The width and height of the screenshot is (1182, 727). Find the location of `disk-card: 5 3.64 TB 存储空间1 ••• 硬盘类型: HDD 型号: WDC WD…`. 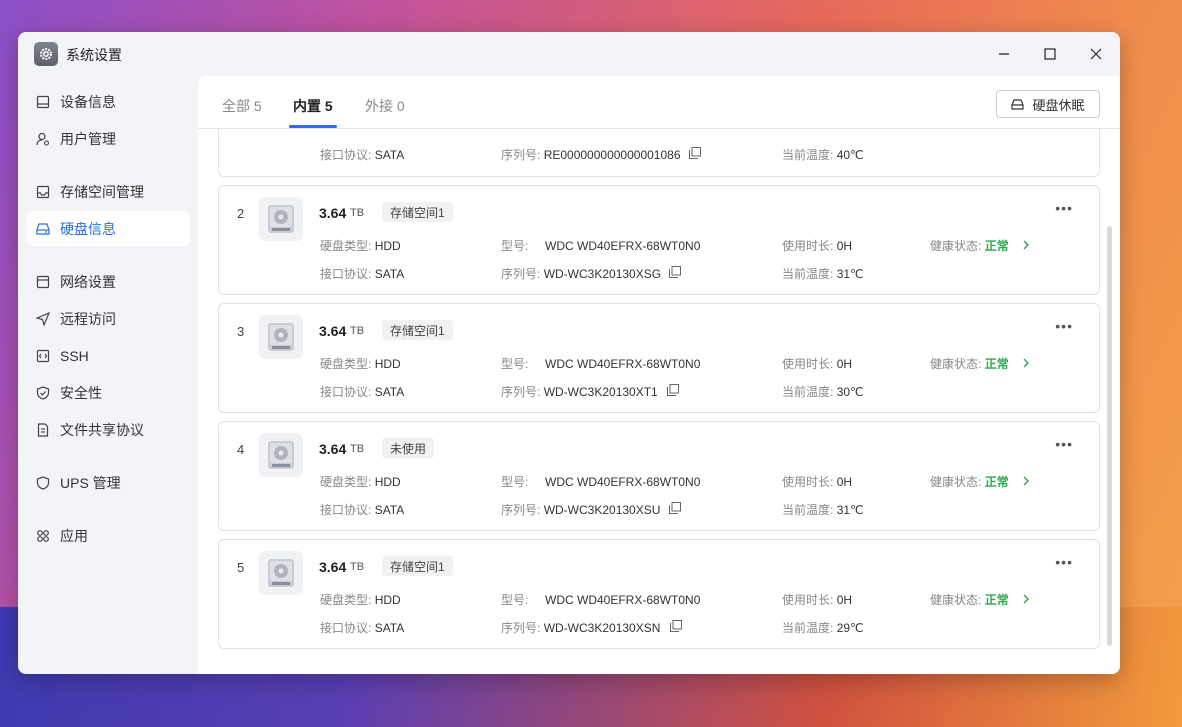

disk-card: 5 3.64 TB 存储空间1 ••• 硬盘类型: HDD 型号: WDC WD… is located at coordinates (659, 594).